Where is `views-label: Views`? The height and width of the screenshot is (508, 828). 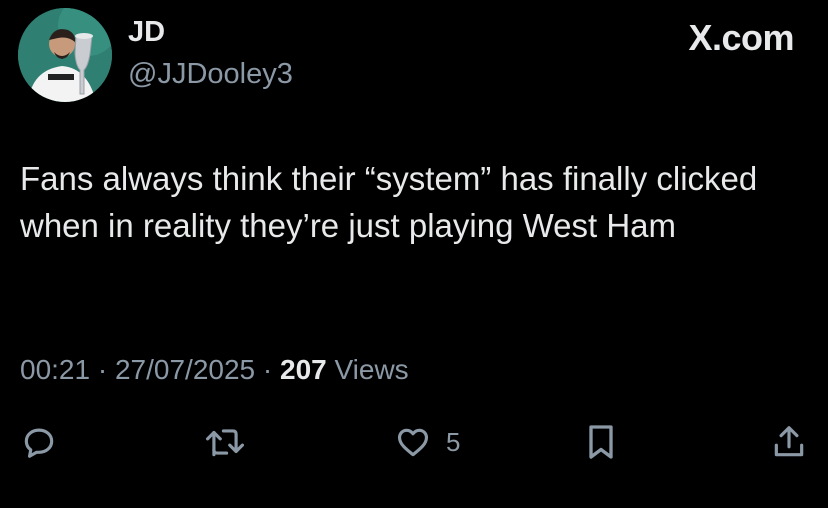
views-label: Views is located at coordinates (371, 369).